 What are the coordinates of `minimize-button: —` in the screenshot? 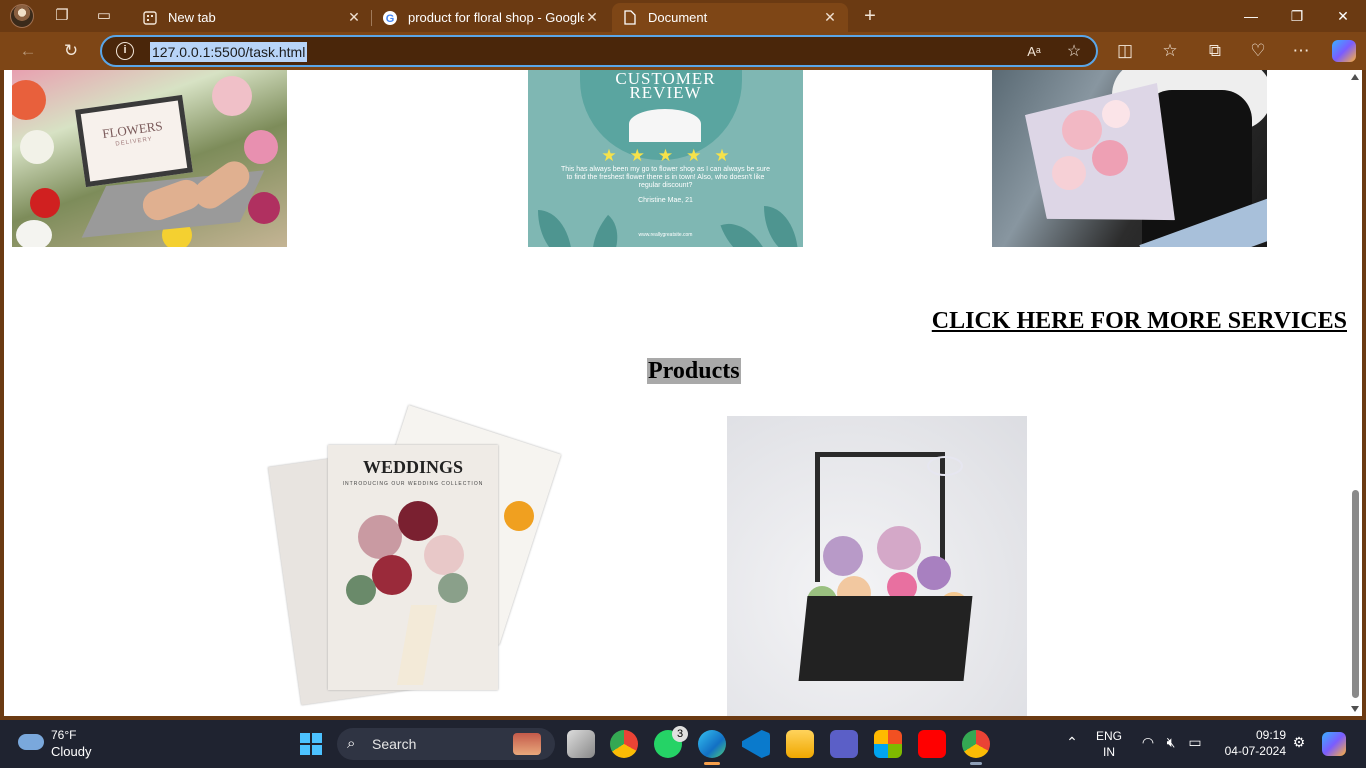 It's located at (1251, 16).